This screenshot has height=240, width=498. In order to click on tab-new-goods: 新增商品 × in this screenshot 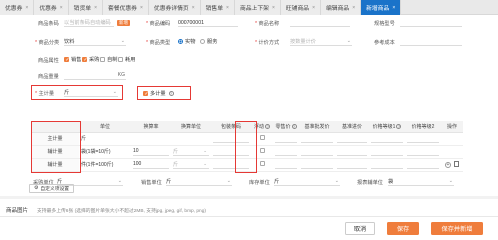, I will do `click(381, 7)`.